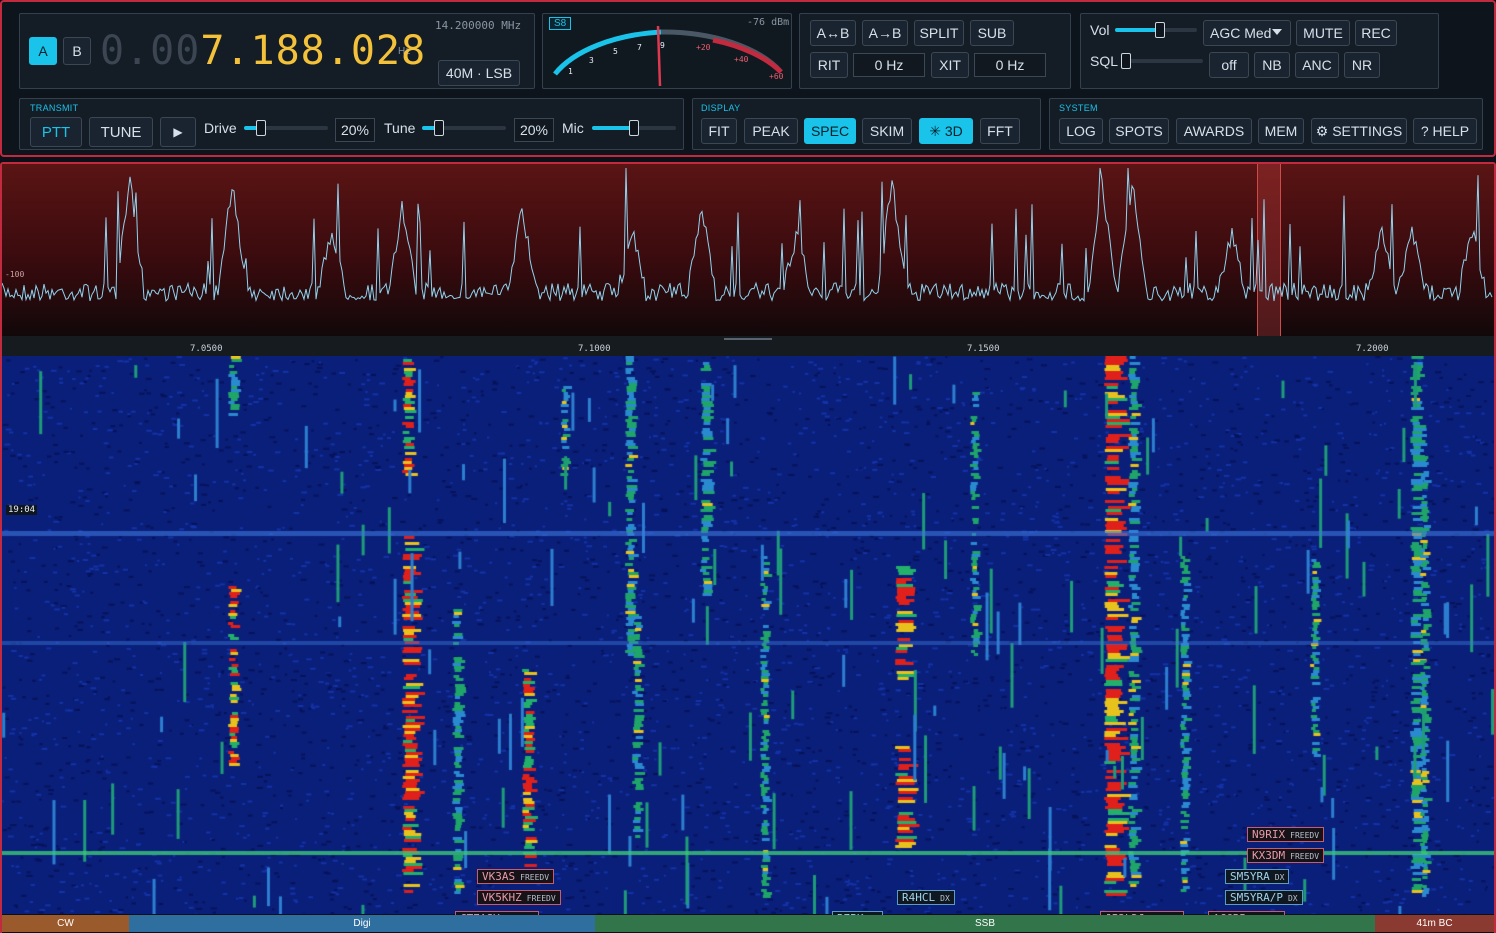 The image size is (1496, 933). Describe the element at coordinates (668, 56) in the screenshot. I see `s-meter-gauge: 1 3 5 7 9 +20 +40 +60` at that location.